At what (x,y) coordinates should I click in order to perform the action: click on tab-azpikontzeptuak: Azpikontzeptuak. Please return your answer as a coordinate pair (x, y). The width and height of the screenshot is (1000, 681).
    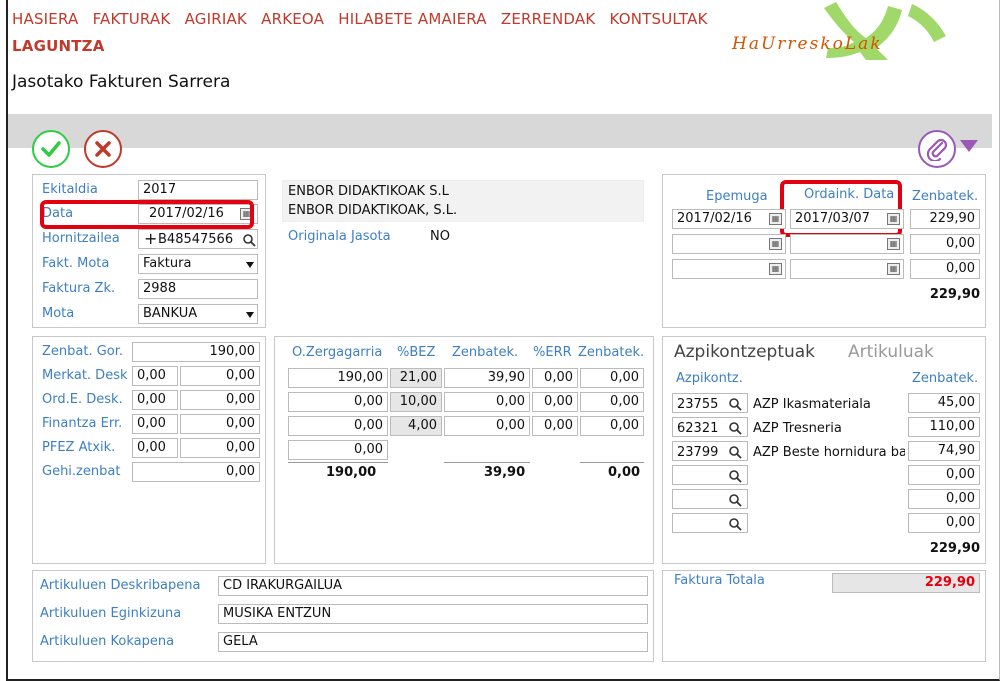
    Looking at the image, I should click on (744, 352).